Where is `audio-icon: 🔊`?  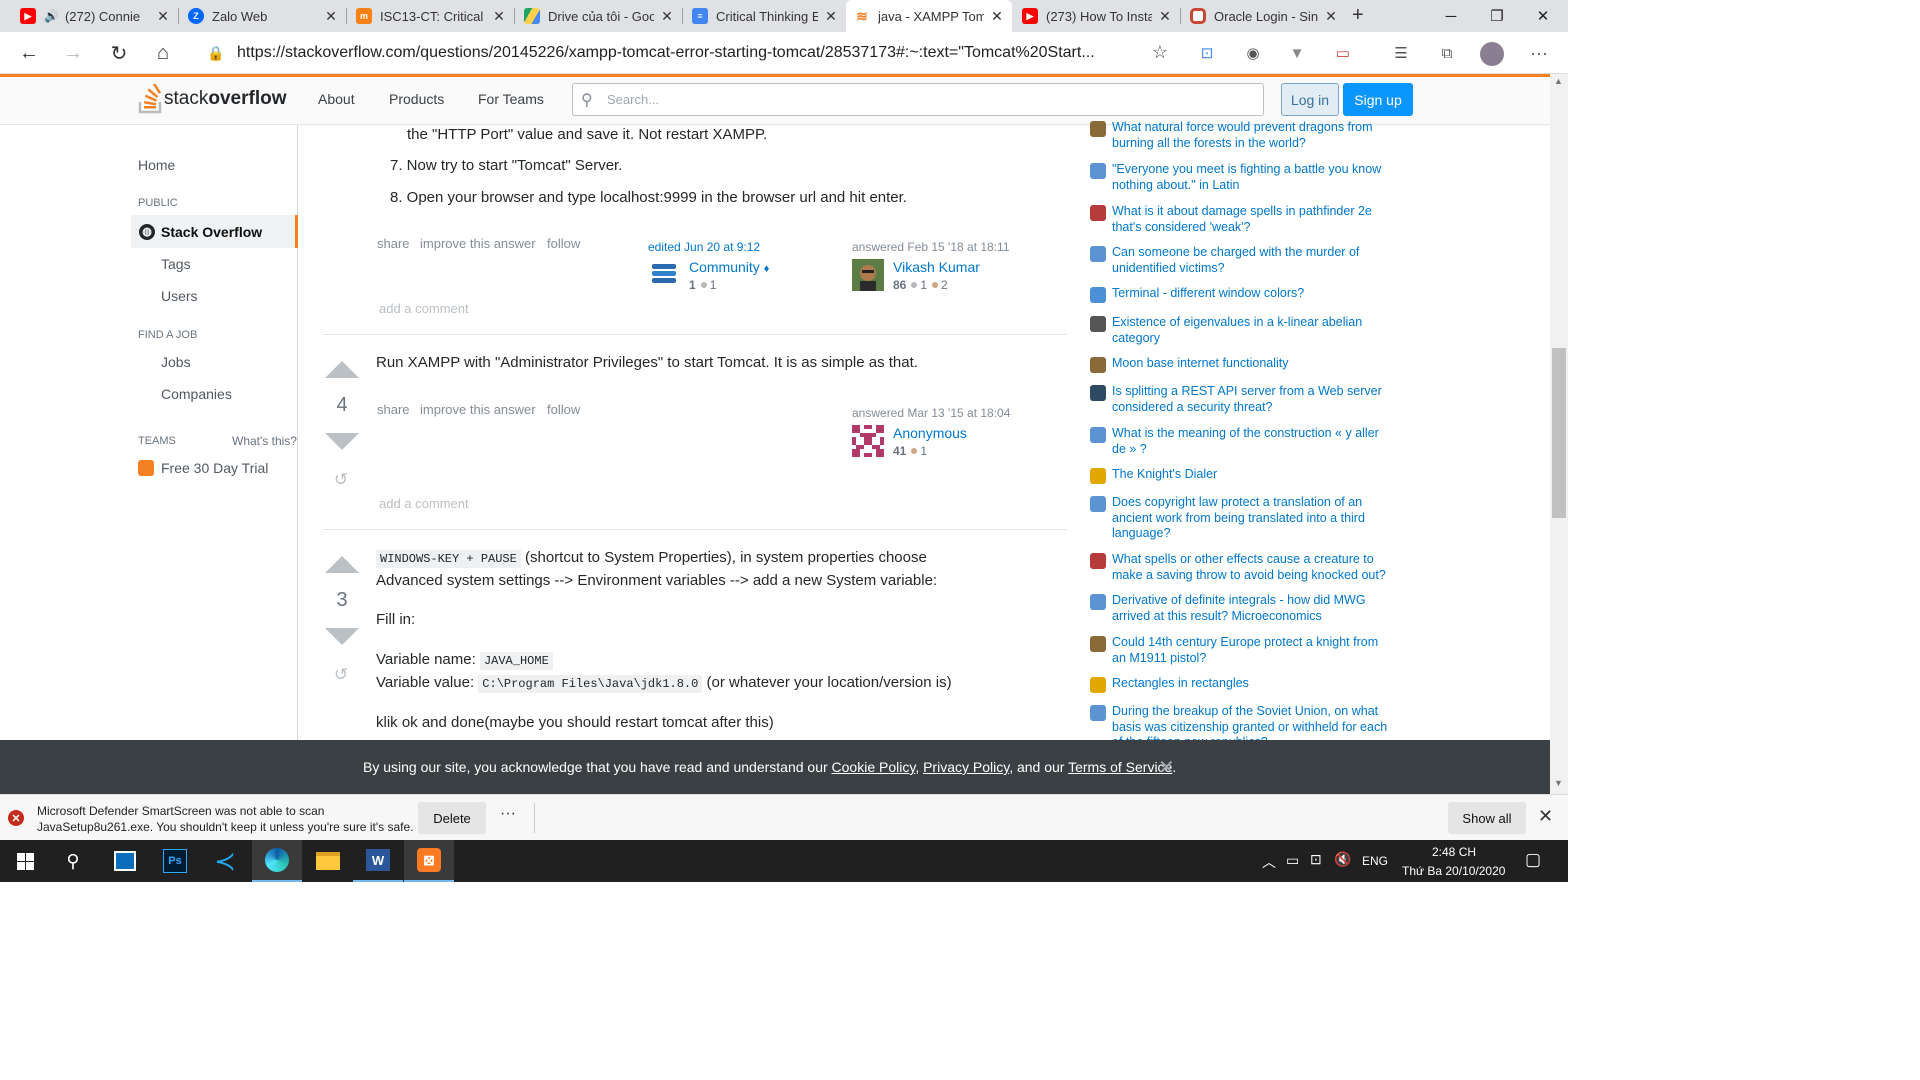
audio-icon: 🔊 is located at coordinates (51, 16).